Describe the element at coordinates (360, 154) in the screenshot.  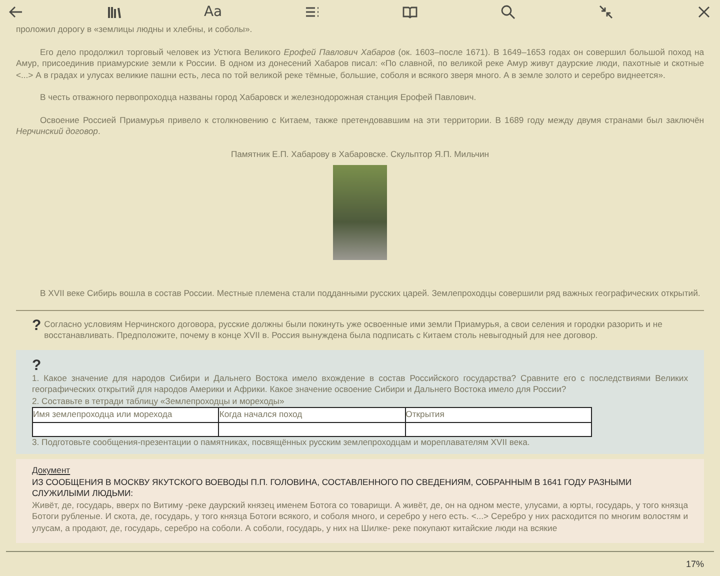
I see `photo-caption: Памятник Е.П. Хабарову в Хабаровске. Скульптор Я.П. Мильчин` at that location.